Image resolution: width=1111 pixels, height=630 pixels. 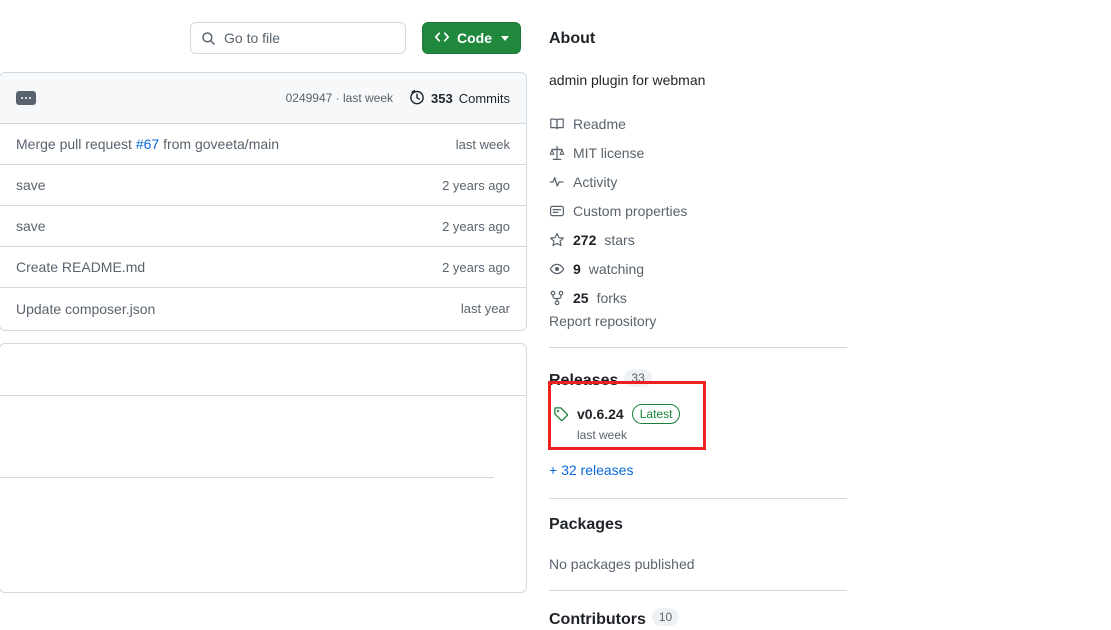 I want to click on about-item-custom-properties: Custom properties, so click(x=698, y=210).